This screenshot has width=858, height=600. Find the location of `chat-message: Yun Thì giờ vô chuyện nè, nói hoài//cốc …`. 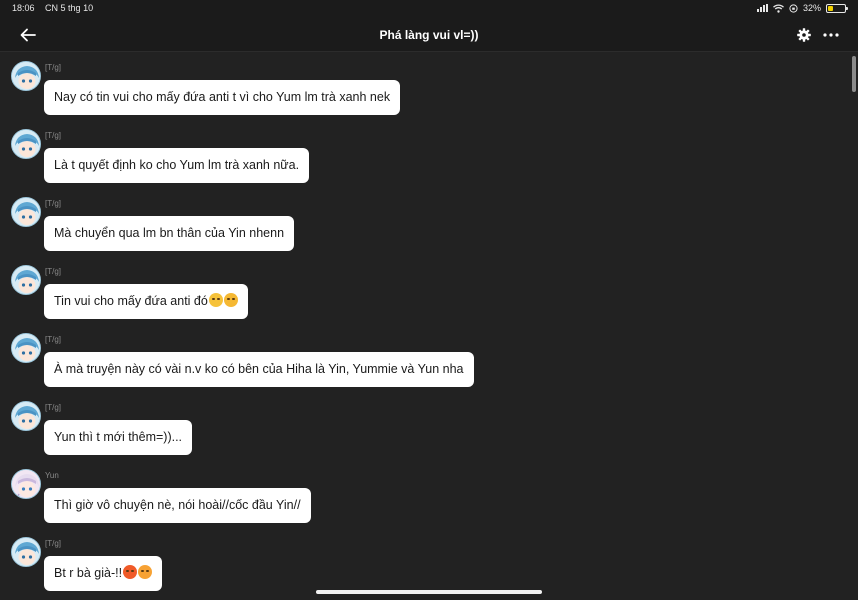

chat-message: Yun Thì giờ vô chuyện nè, nói hoài//cốc … is located at coordinates (420, 495).